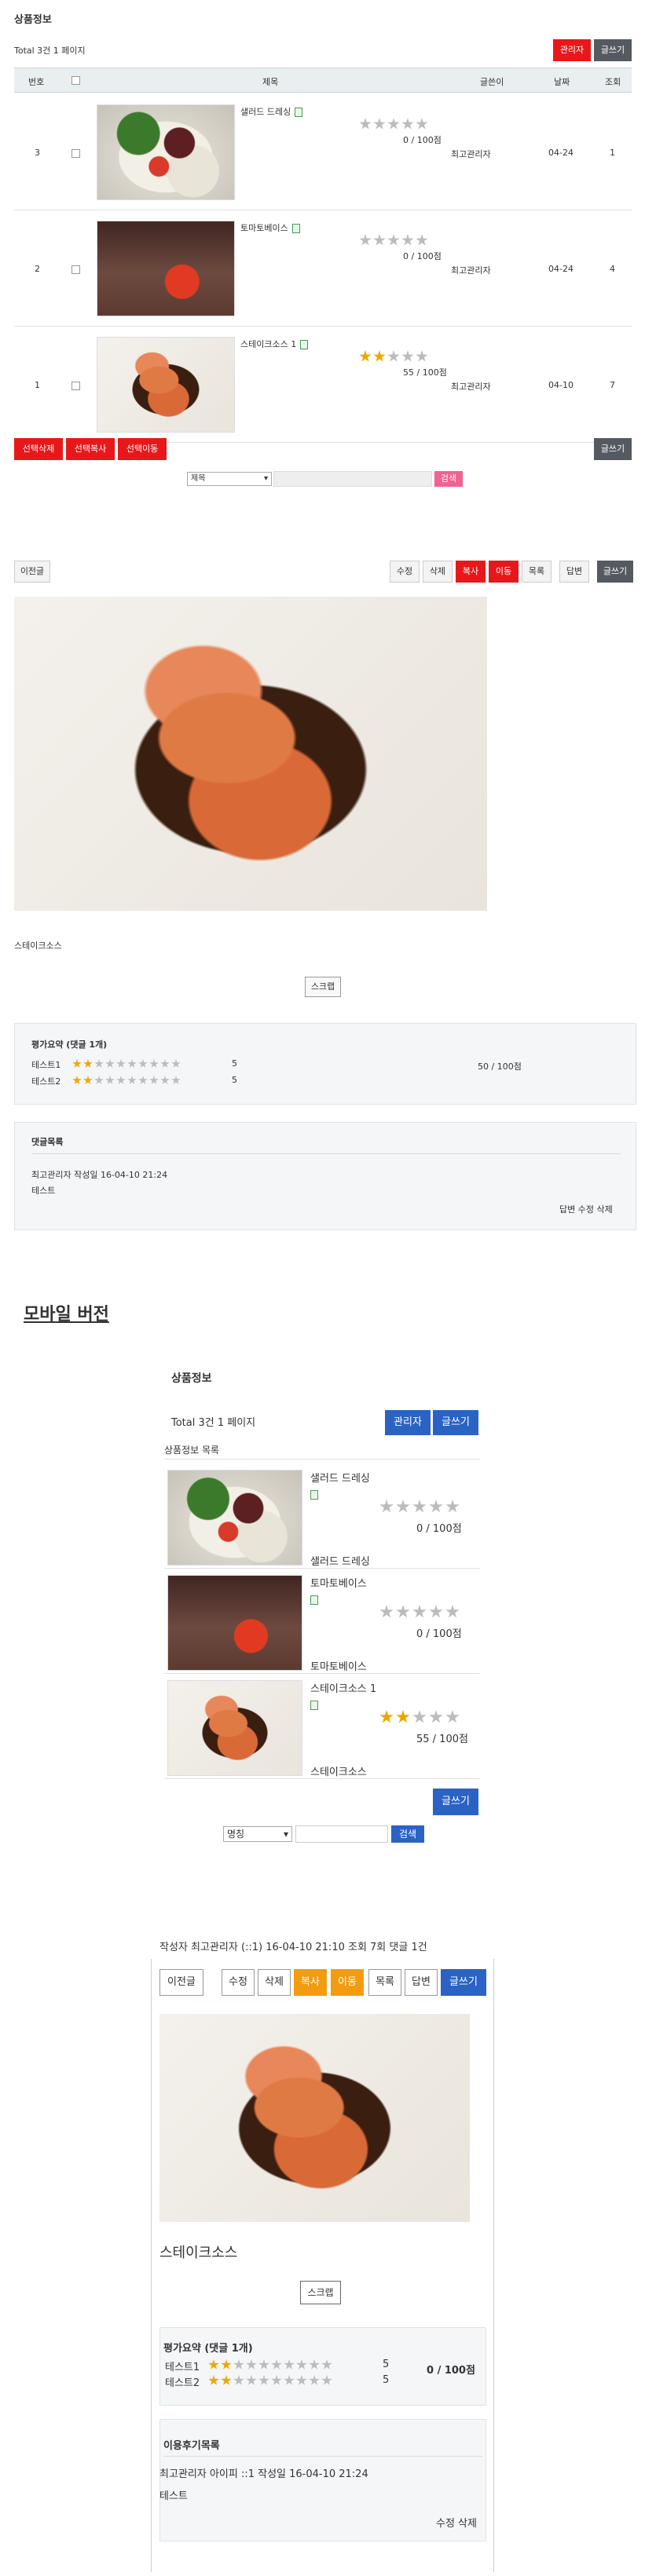 The image size is (645, 2576). What do you see at coordinates (343, 1688) in the screenshot?
I see `mobile-item-title: 스테이크소스 1` at bounding box center [343, 1688].